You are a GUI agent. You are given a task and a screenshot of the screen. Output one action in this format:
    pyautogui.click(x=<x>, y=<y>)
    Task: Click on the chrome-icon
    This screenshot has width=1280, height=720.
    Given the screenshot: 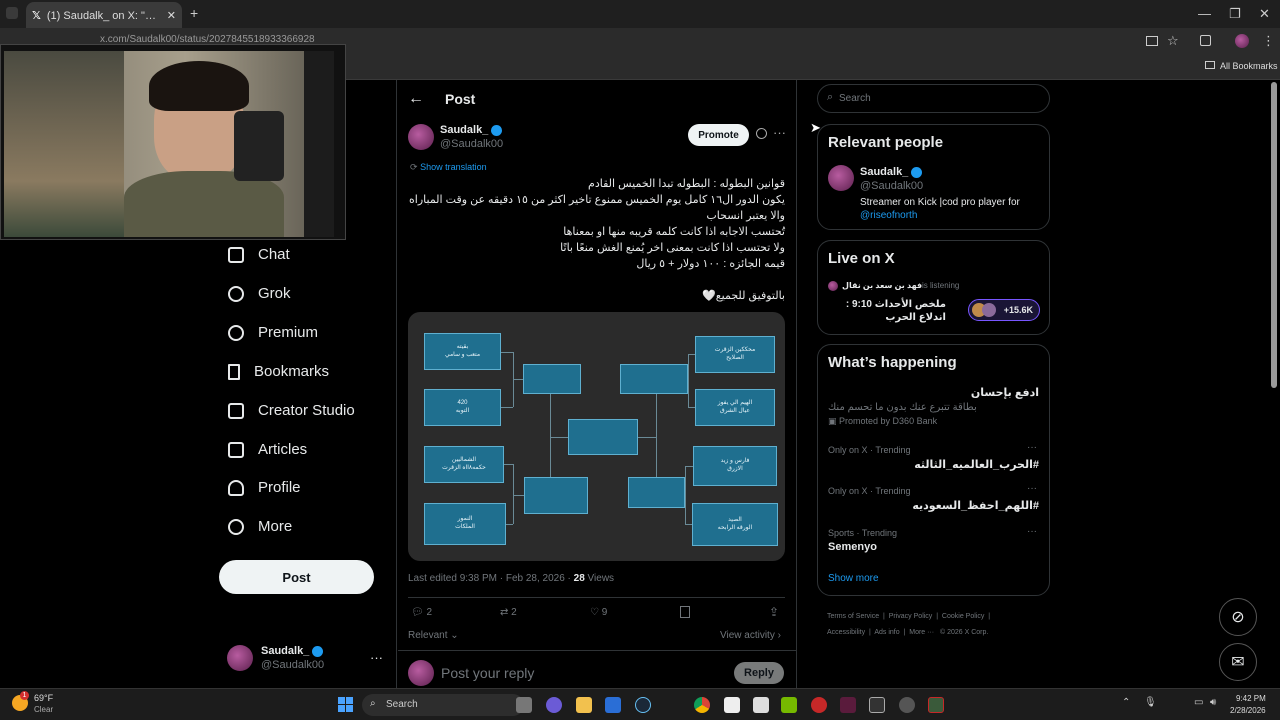 What is the action you would take?
    pyautogui.click(x=702, y=705)
    